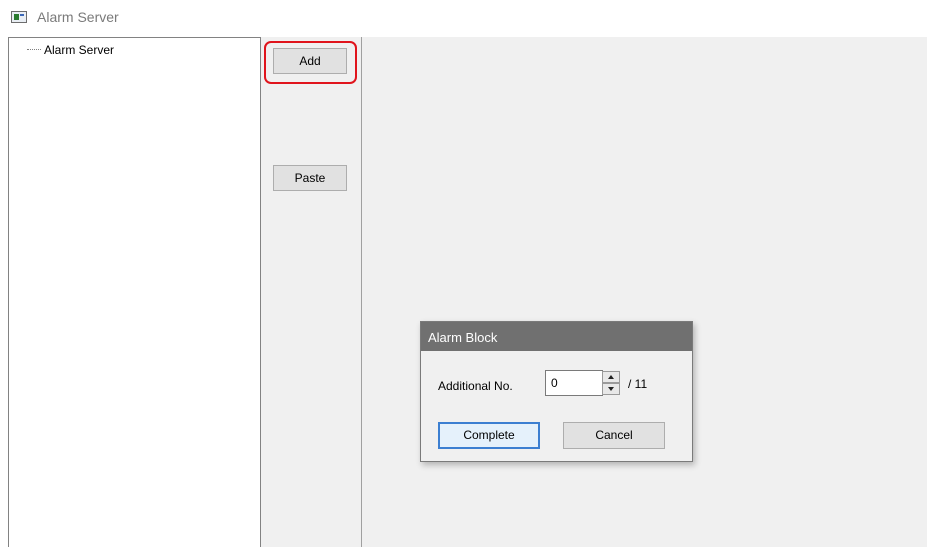  What do you see at coordinates (574, 383) in the screenshot?
I see `additional-no-input` at bounding box center [574, 383].